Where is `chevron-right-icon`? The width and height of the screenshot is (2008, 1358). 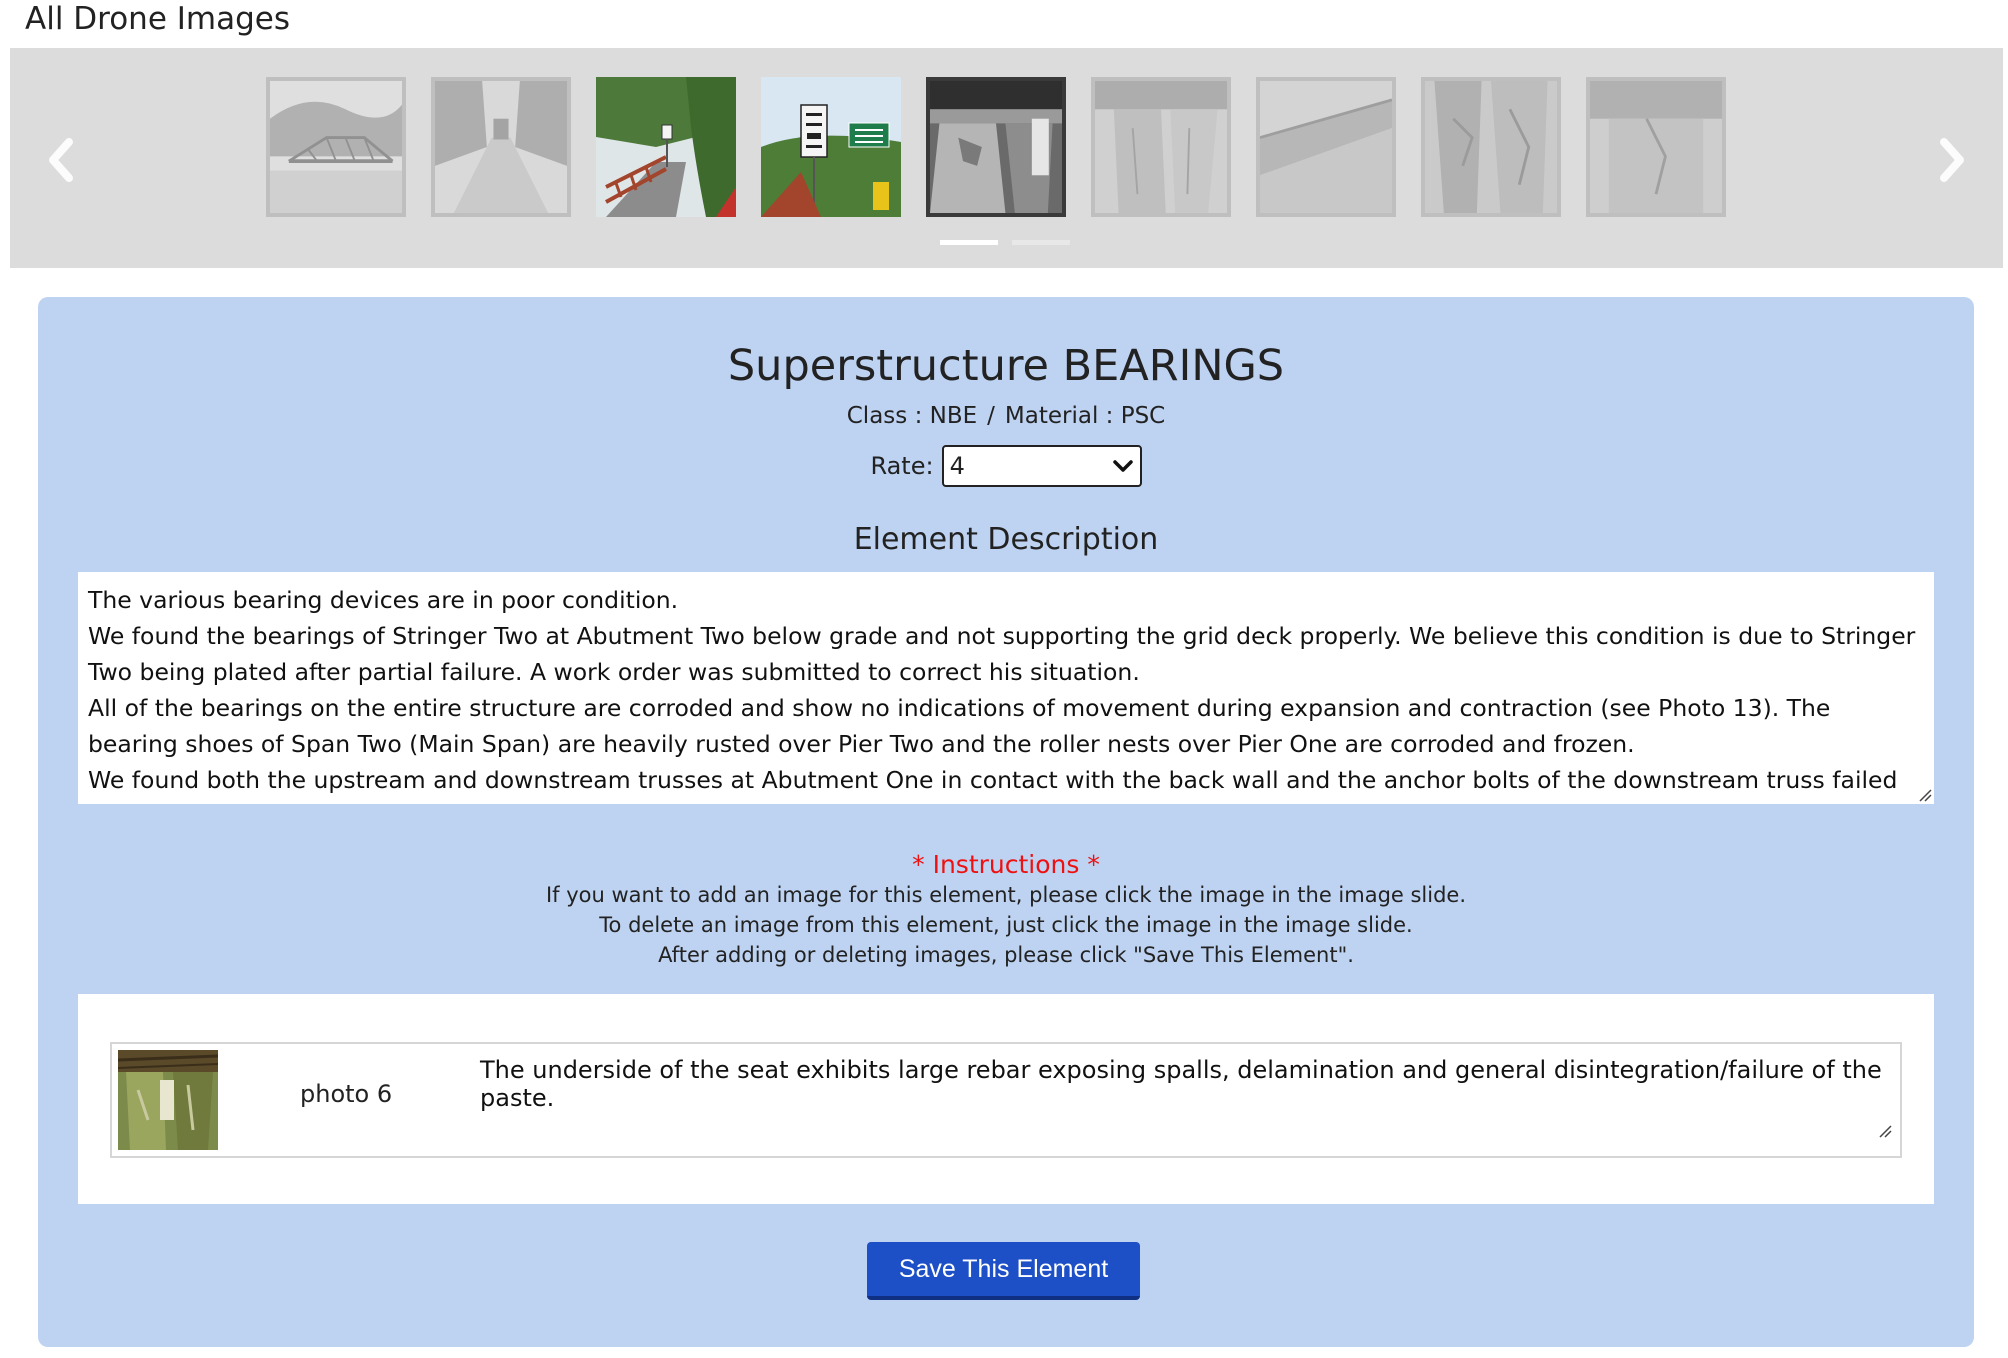
chevron-right-icon is located at coordinates (1952, 160).